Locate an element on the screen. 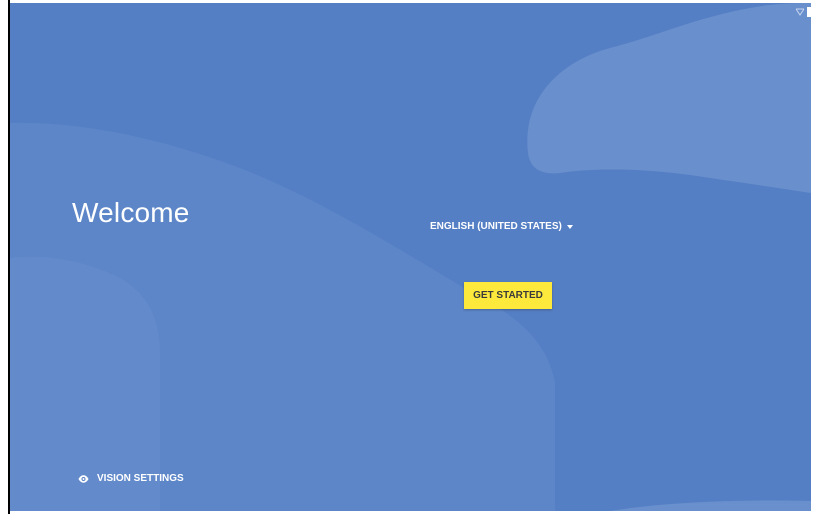  status-bar is located at coordinates (803, 12).